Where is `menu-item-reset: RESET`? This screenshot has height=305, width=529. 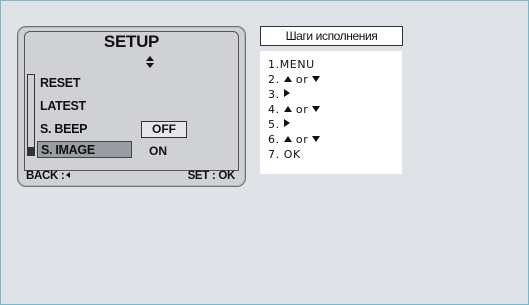
menu-item-reset: RESET is located at coordinates (60, 83).